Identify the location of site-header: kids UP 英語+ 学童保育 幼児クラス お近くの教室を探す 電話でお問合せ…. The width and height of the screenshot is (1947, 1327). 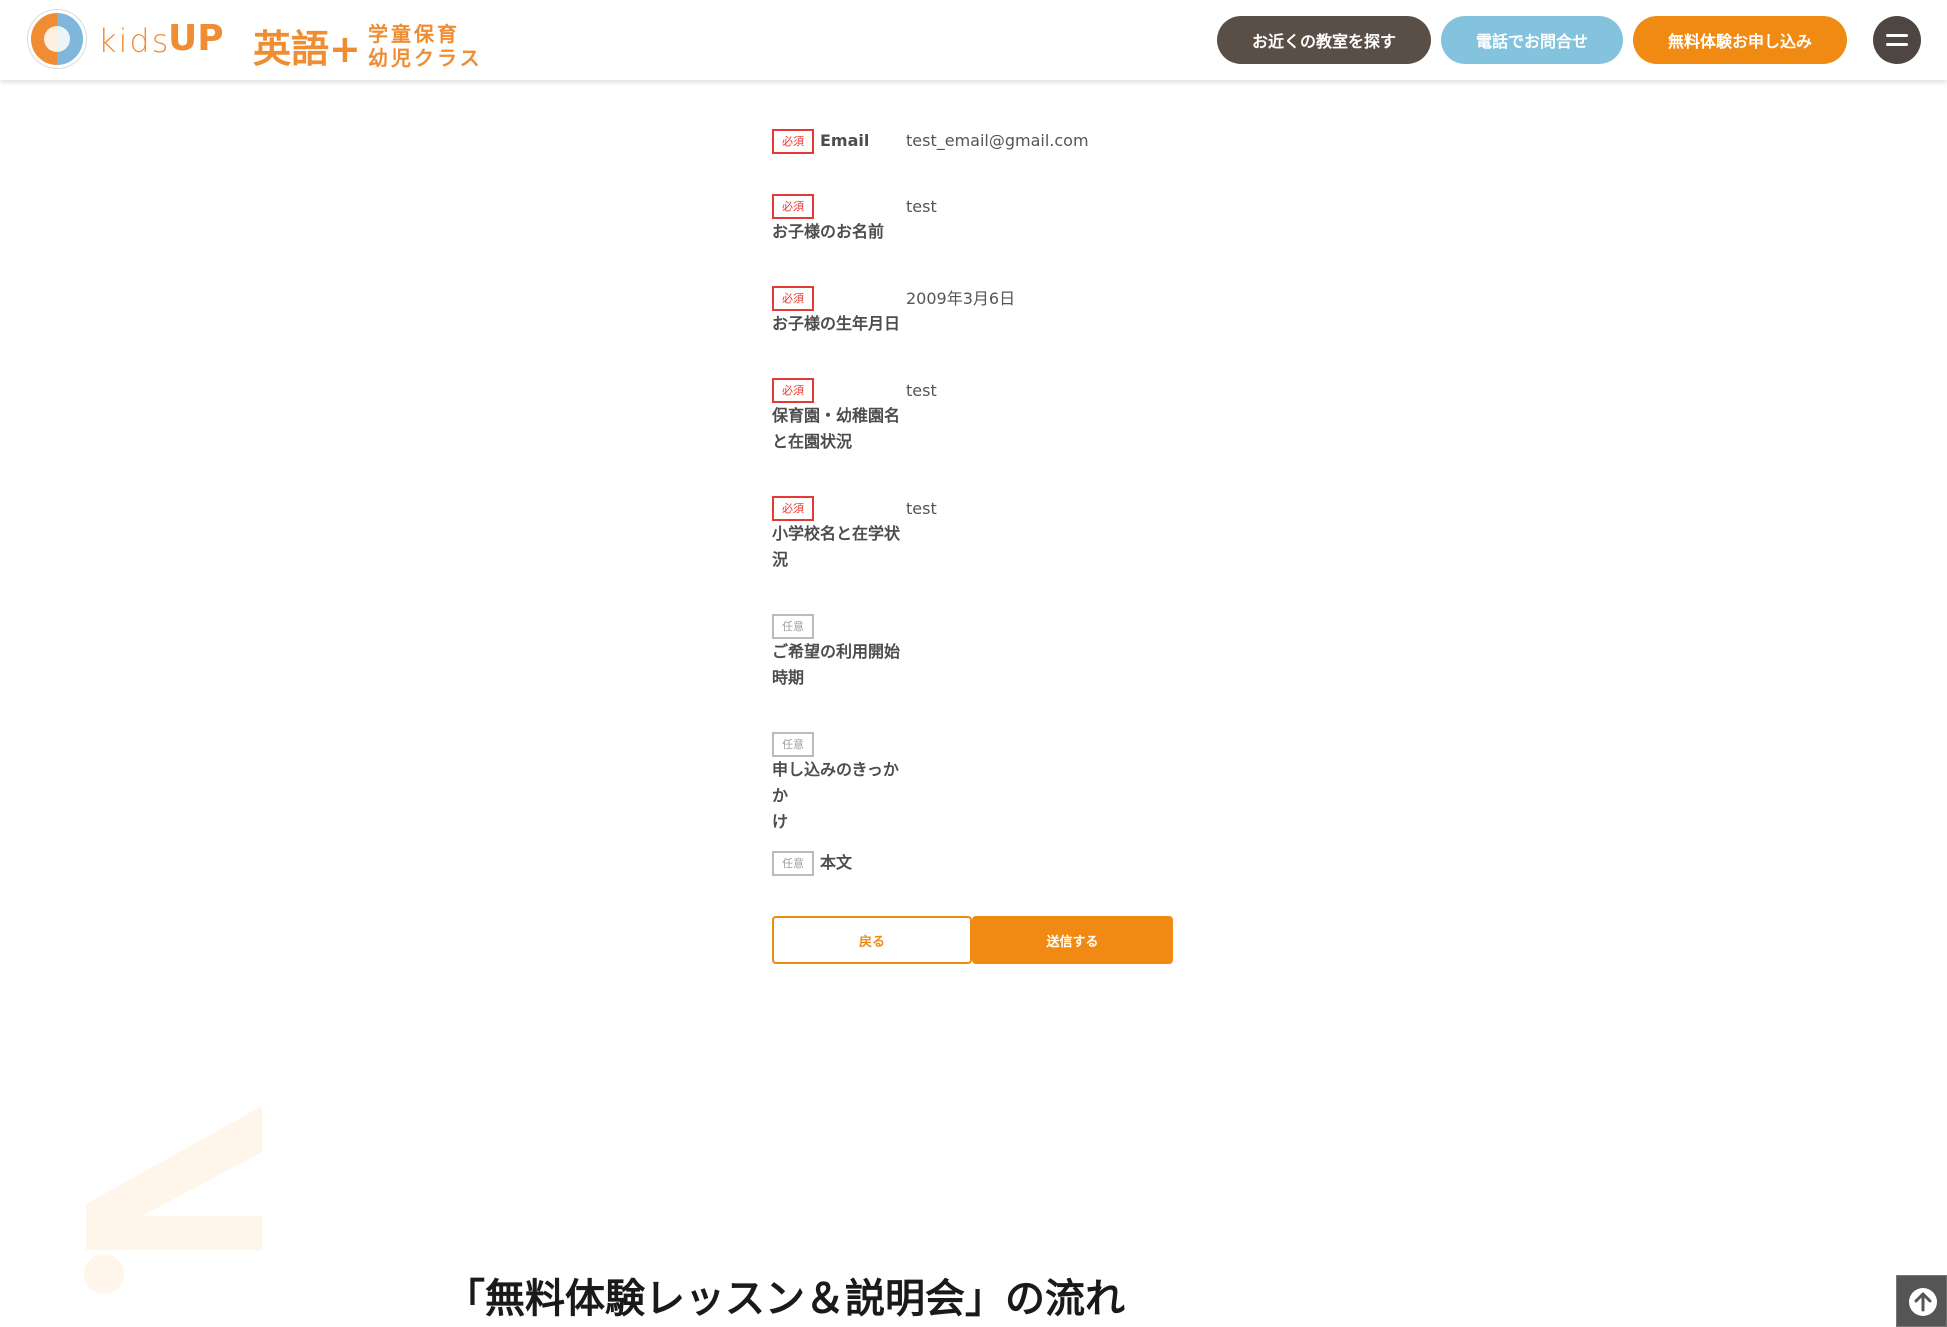
(973, 40).